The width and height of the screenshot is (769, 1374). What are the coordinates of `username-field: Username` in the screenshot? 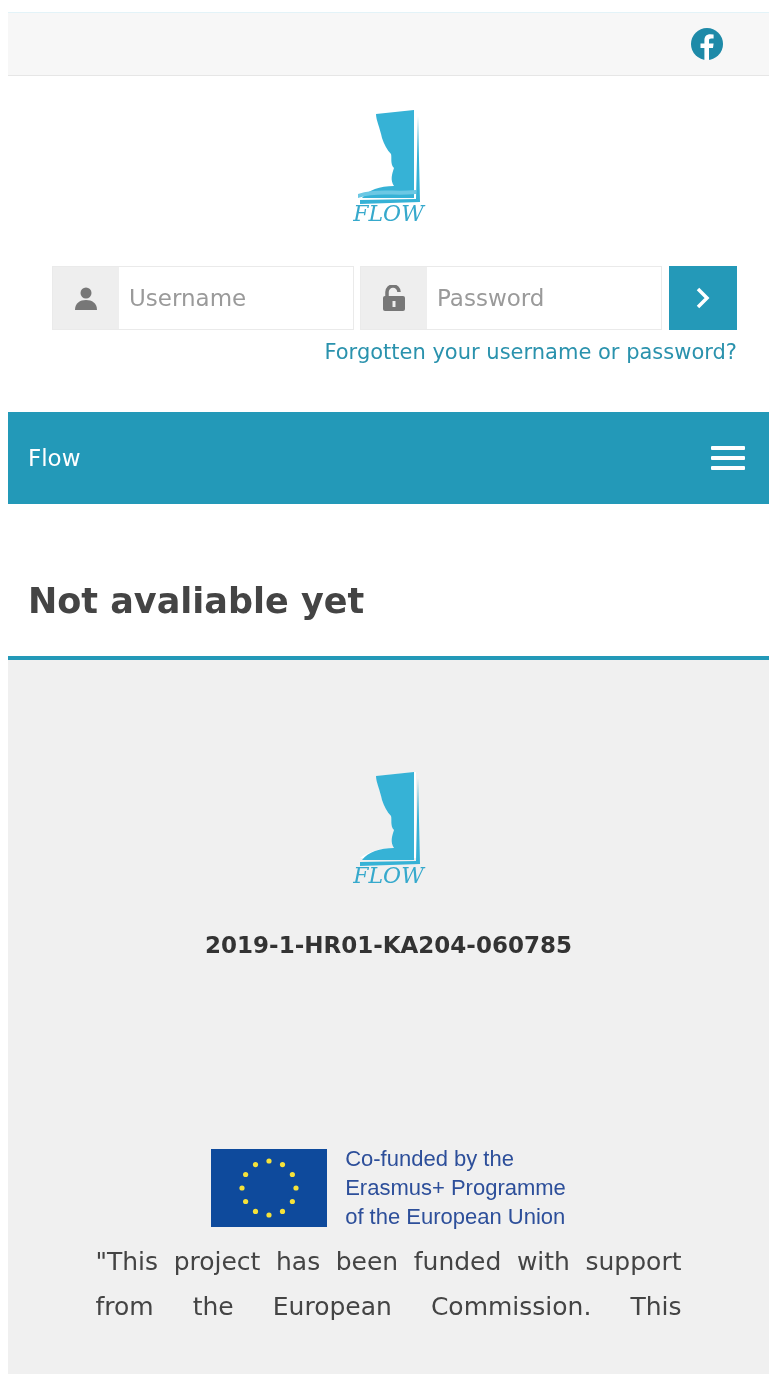 It's located at (203, 298).